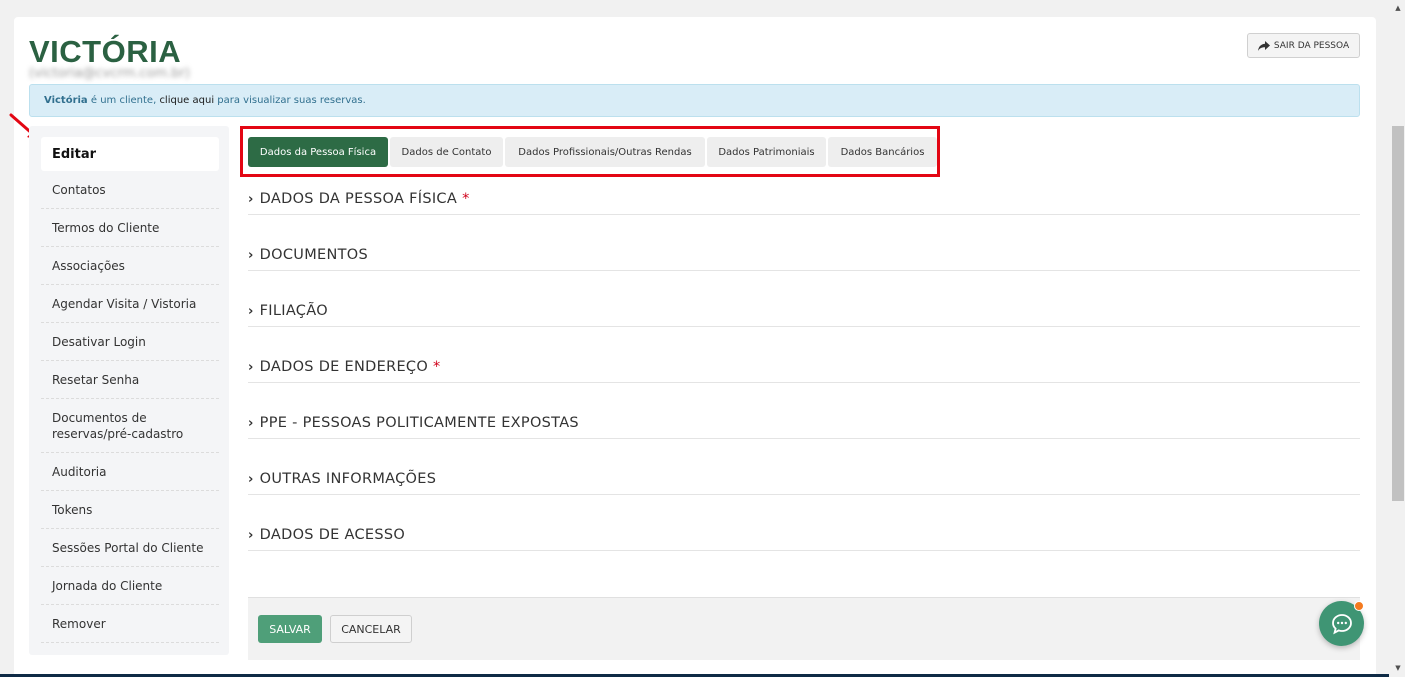  Describe the element at coordinates (446, 152) in the screenshot. I see `tab-dados-contato: Dados de Contato` at that location.